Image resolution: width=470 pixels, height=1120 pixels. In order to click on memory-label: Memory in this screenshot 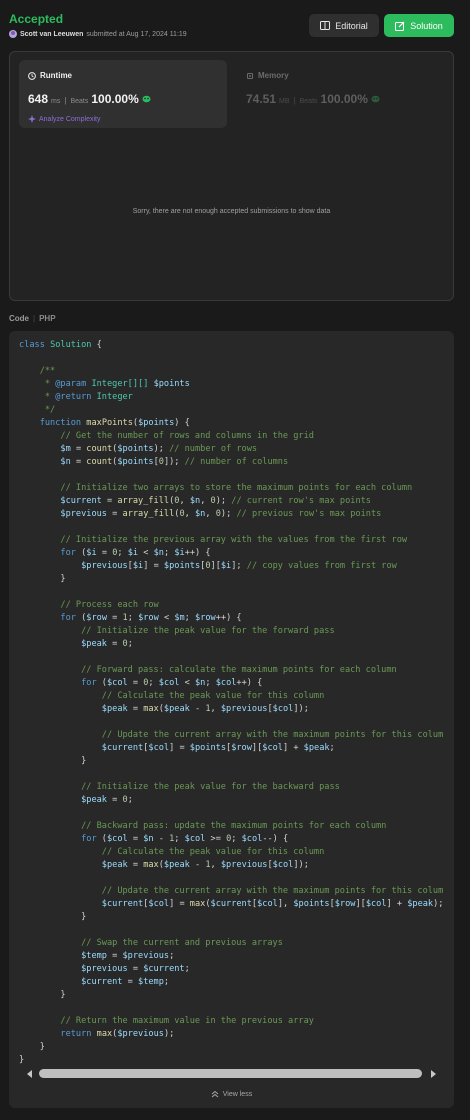, I will do `click(273, 75)`.